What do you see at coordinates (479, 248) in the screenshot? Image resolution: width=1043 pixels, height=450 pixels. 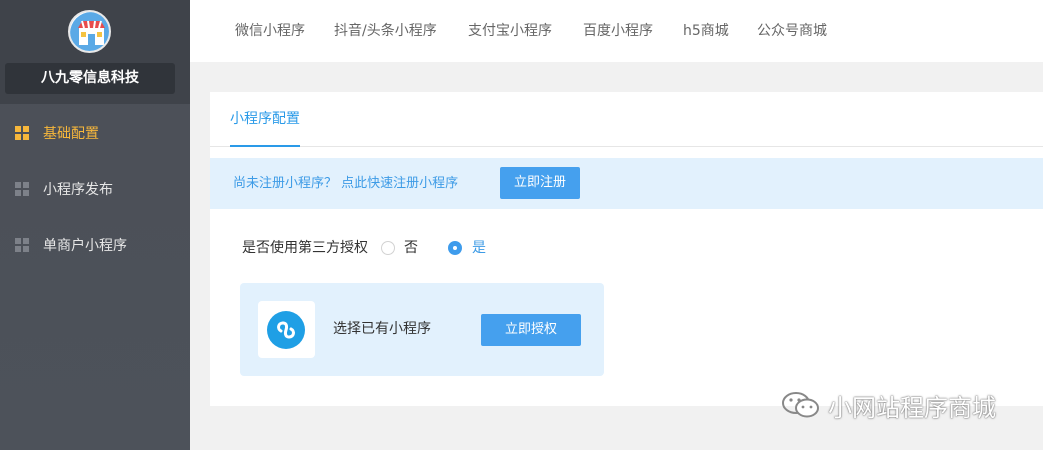 I see `radio-yes-label: 是` at bounding box center [479, 248].